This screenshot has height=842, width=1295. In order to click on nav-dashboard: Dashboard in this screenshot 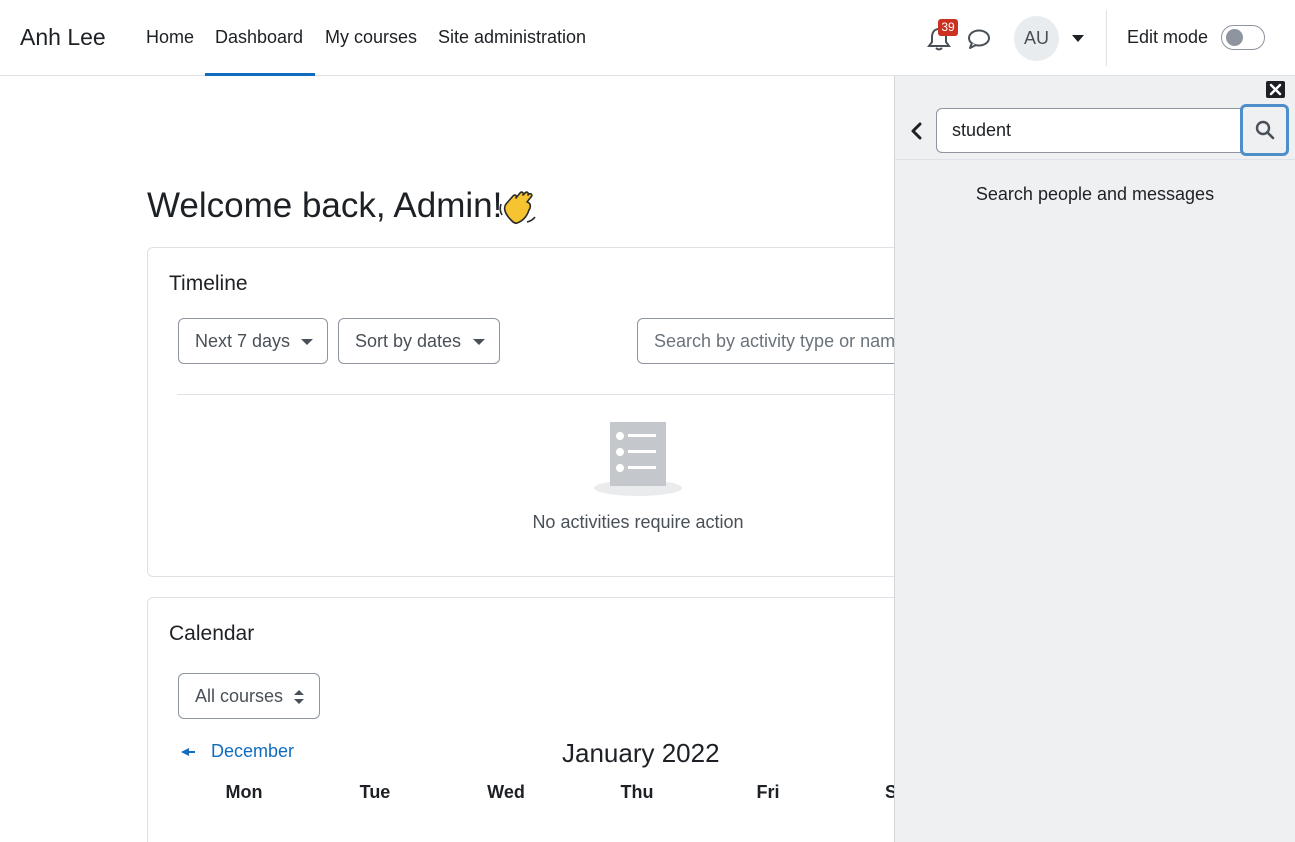, I will do `click(260, 51)`.